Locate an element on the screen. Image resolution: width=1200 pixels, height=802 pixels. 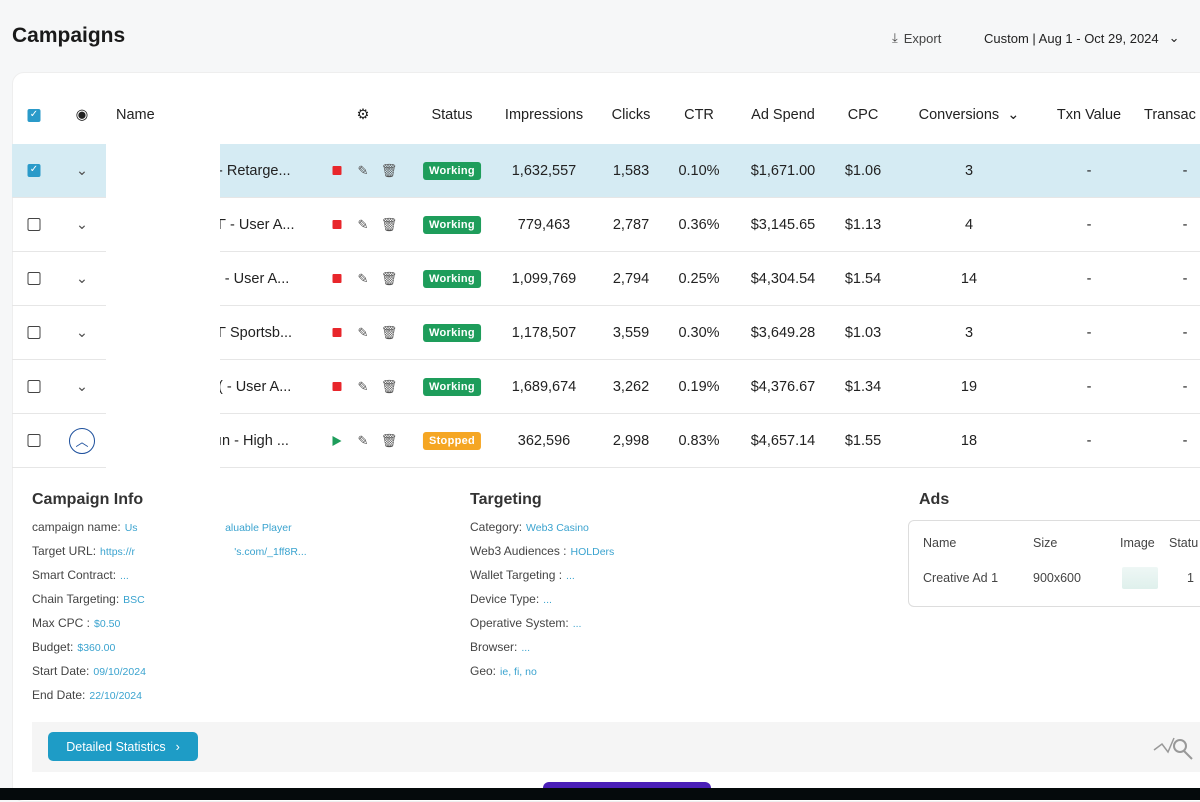
chevron-down-icon: ⌄ is located at coordinates (1174, 37).